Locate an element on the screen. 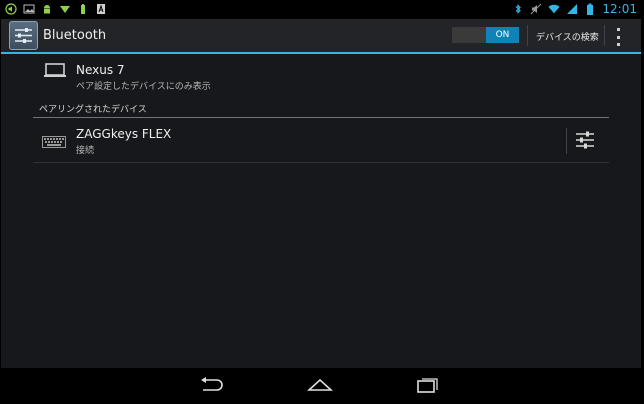 Image resolution: width=644 pixels, height=404 pixels. system-icons: 12:01 is located at coordinates (574, 9).